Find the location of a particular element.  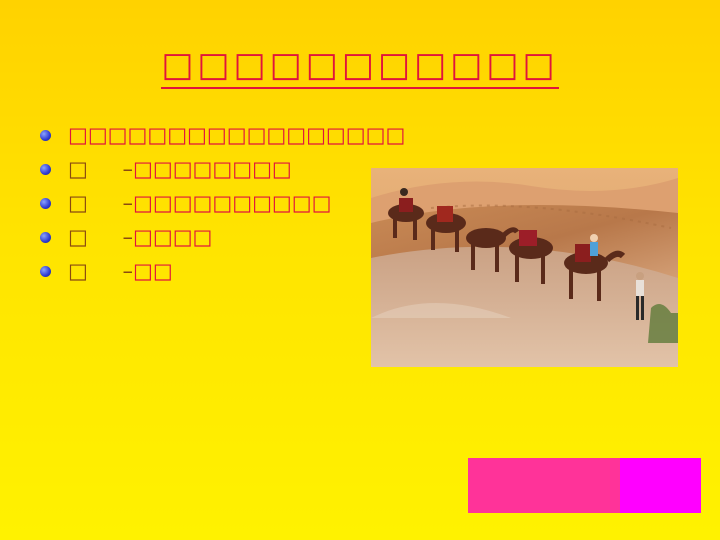

slide-title: □□□□□□□□□□□ is located at coordinates (360, 67).